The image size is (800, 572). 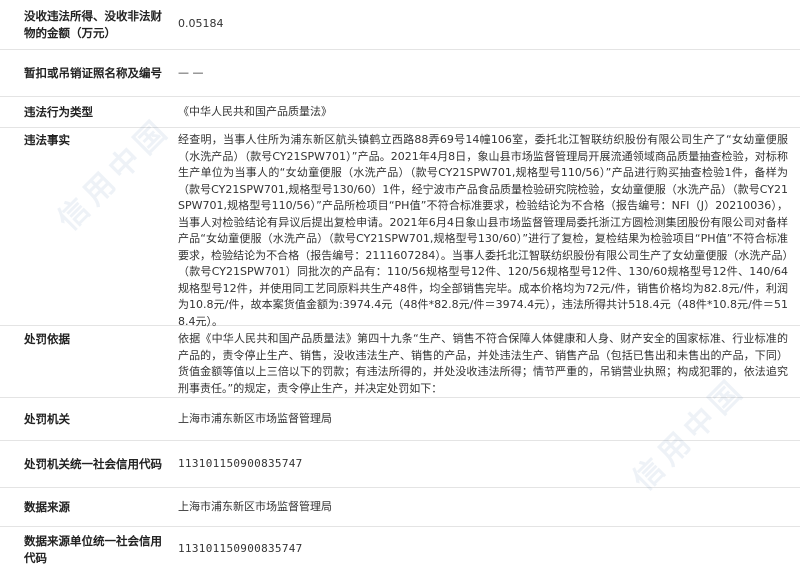 I want to click on field-label: 处罚机关统一社会信用代码, so click(x=93, y=463).